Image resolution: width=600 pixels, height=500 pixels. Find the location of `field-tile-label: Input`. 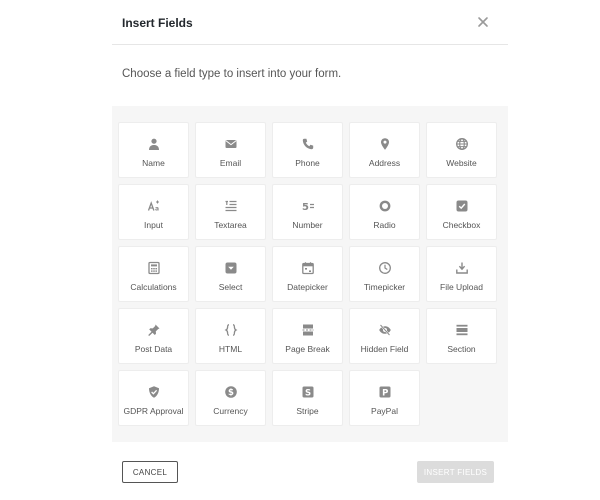

field-tile-label: Input is located at coordinates (153, 225).